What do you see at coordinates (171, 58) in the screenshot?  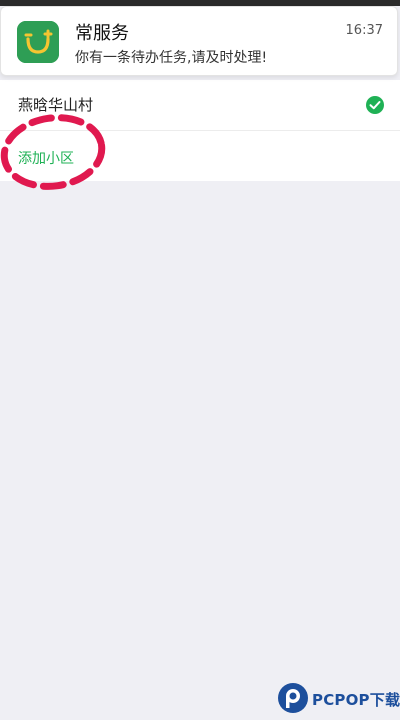 I see `notification-message: 你有一条待办任务,请及时处理!` at bounding box center [171, 58].